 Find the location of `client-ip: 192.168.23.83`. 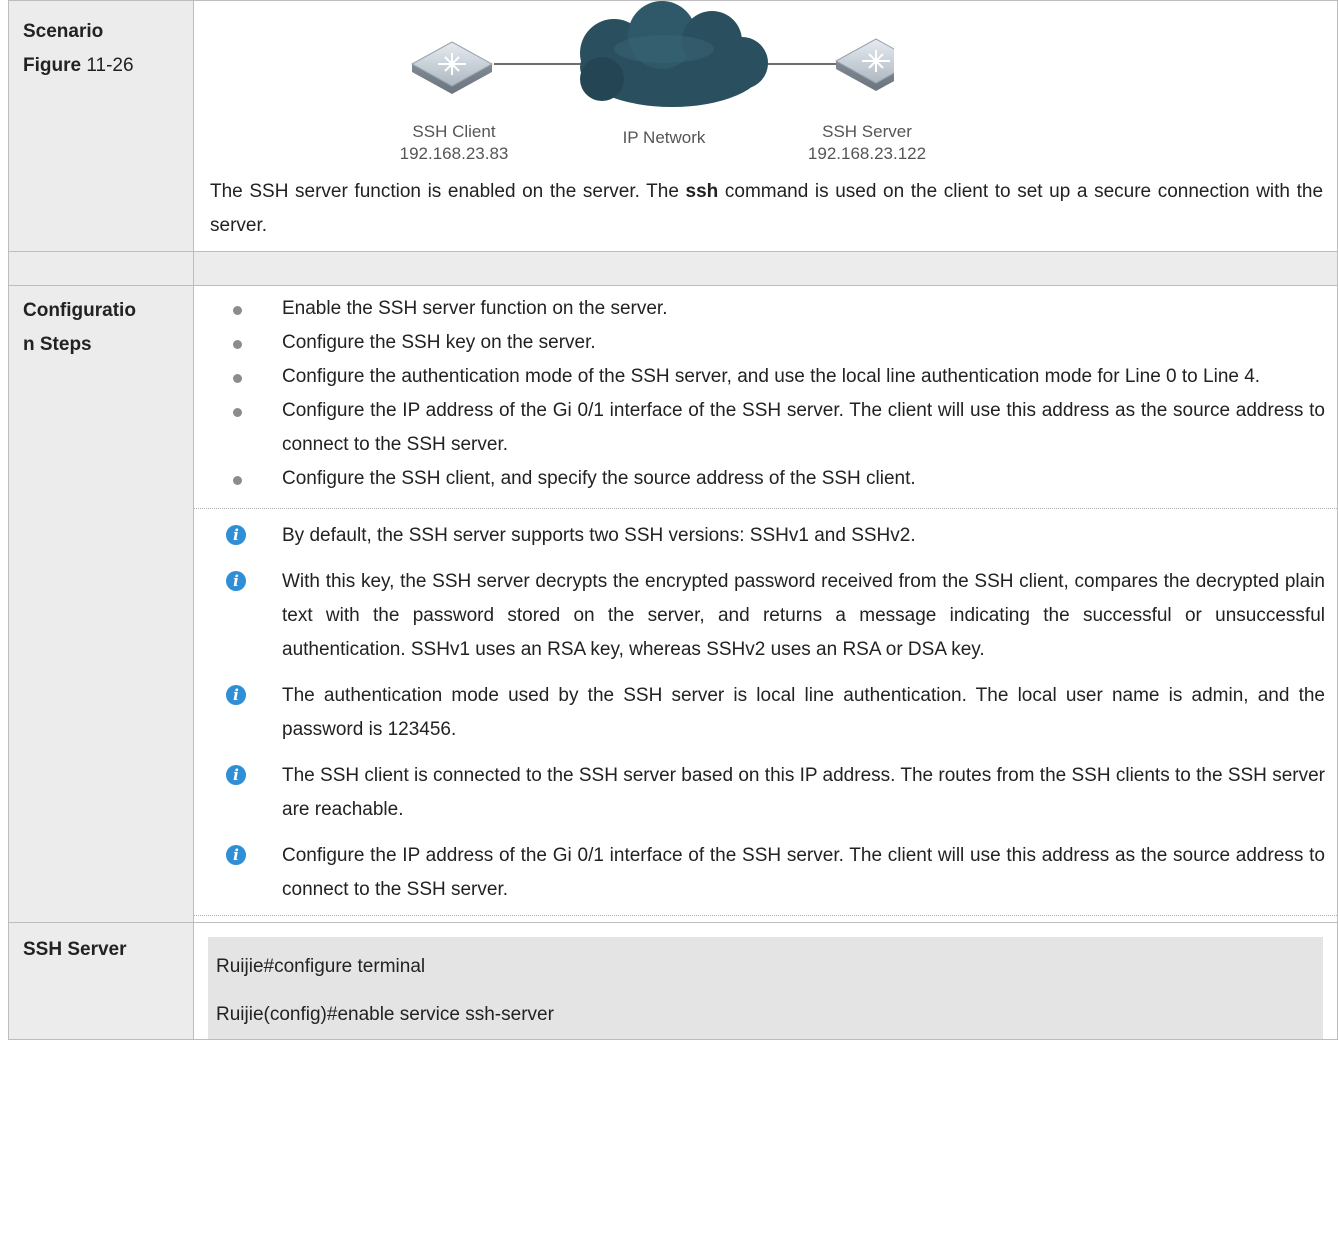

client-ip: 192.168.23.83 is located at coordinates (454, 153).